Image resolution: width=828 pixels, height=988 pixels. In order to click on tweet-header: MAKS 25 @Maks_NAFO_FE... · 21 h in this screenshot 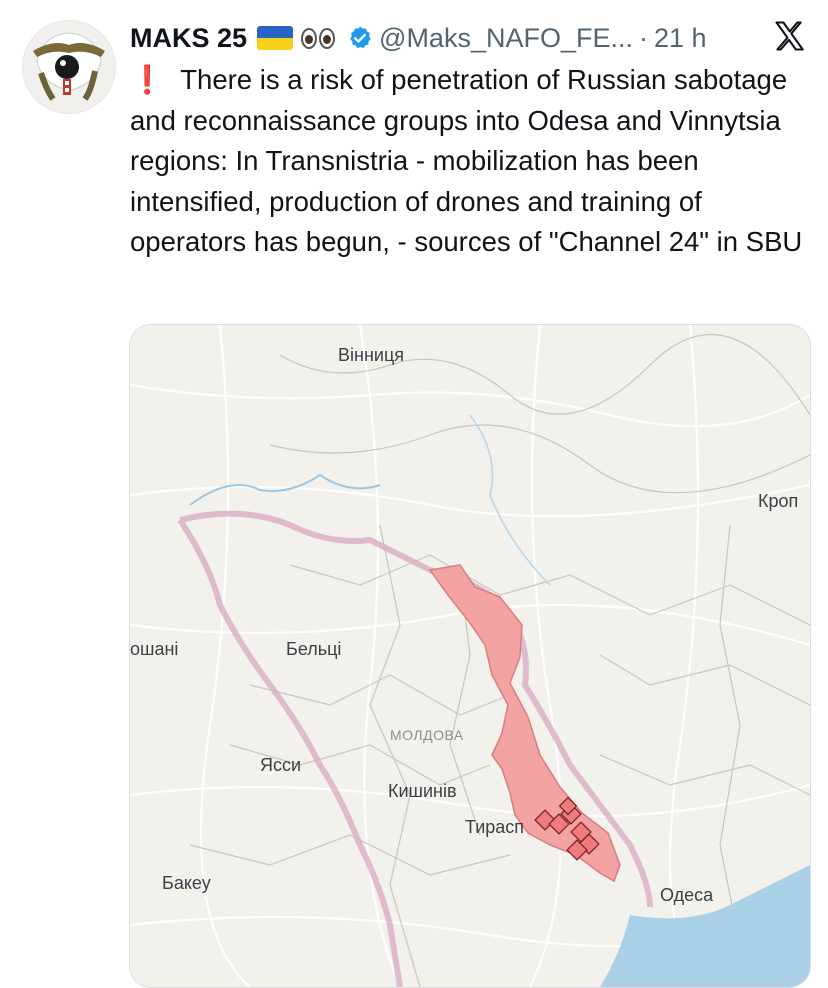, I will do `click(473, 38)`.